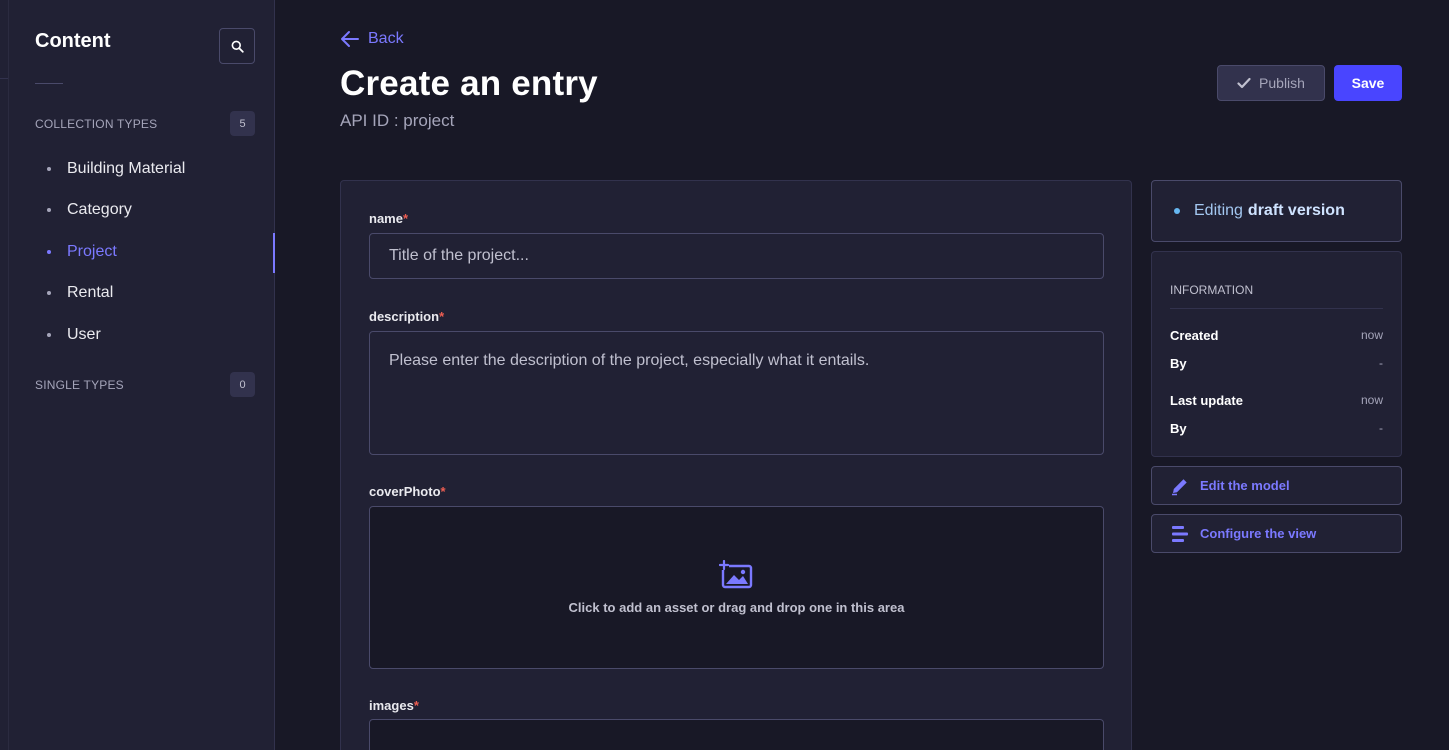 The height and width of the screenshot is (750, 1449). What do you see at coordinates (1368, 83) in the screenshot?
I see `save-button: Save` at bounding box center [1368, 83].